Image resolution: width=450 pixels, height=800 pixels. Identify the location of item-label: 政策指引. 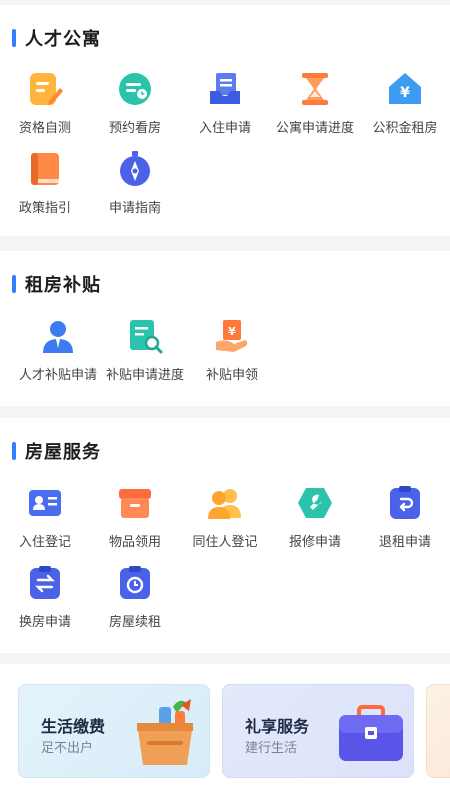
(44, 208).